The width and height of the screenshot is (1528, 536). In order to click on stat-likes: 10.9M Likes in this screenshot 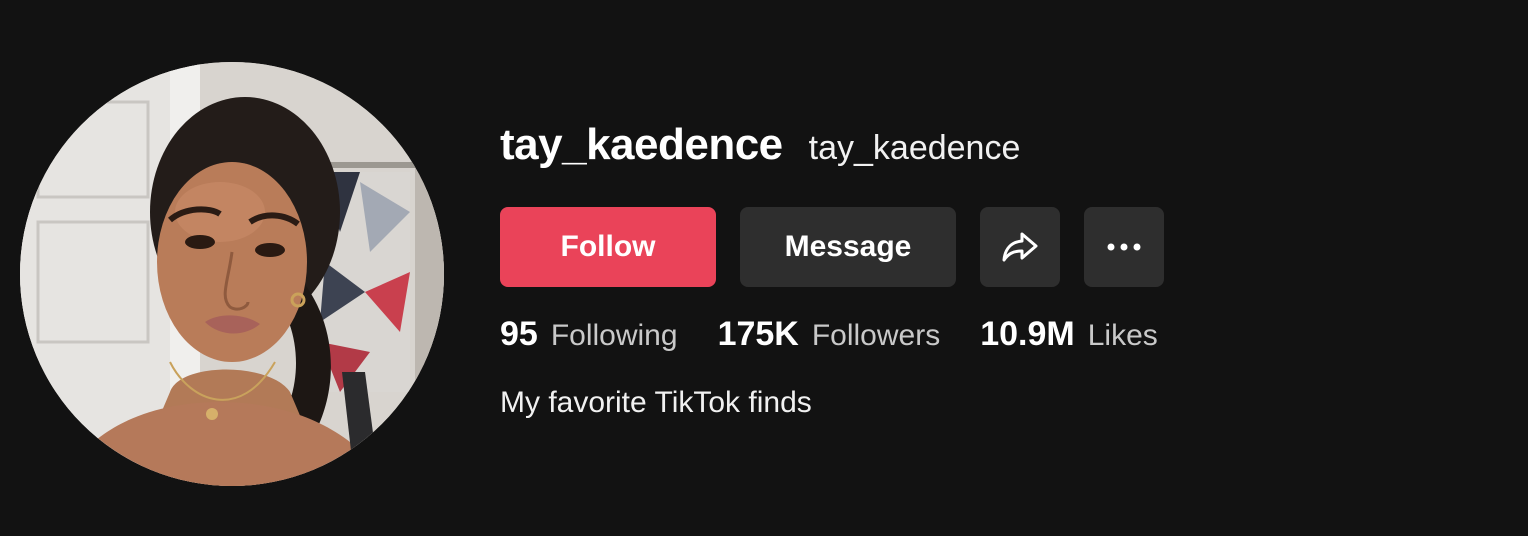, I will do `click(1069, 334)`.